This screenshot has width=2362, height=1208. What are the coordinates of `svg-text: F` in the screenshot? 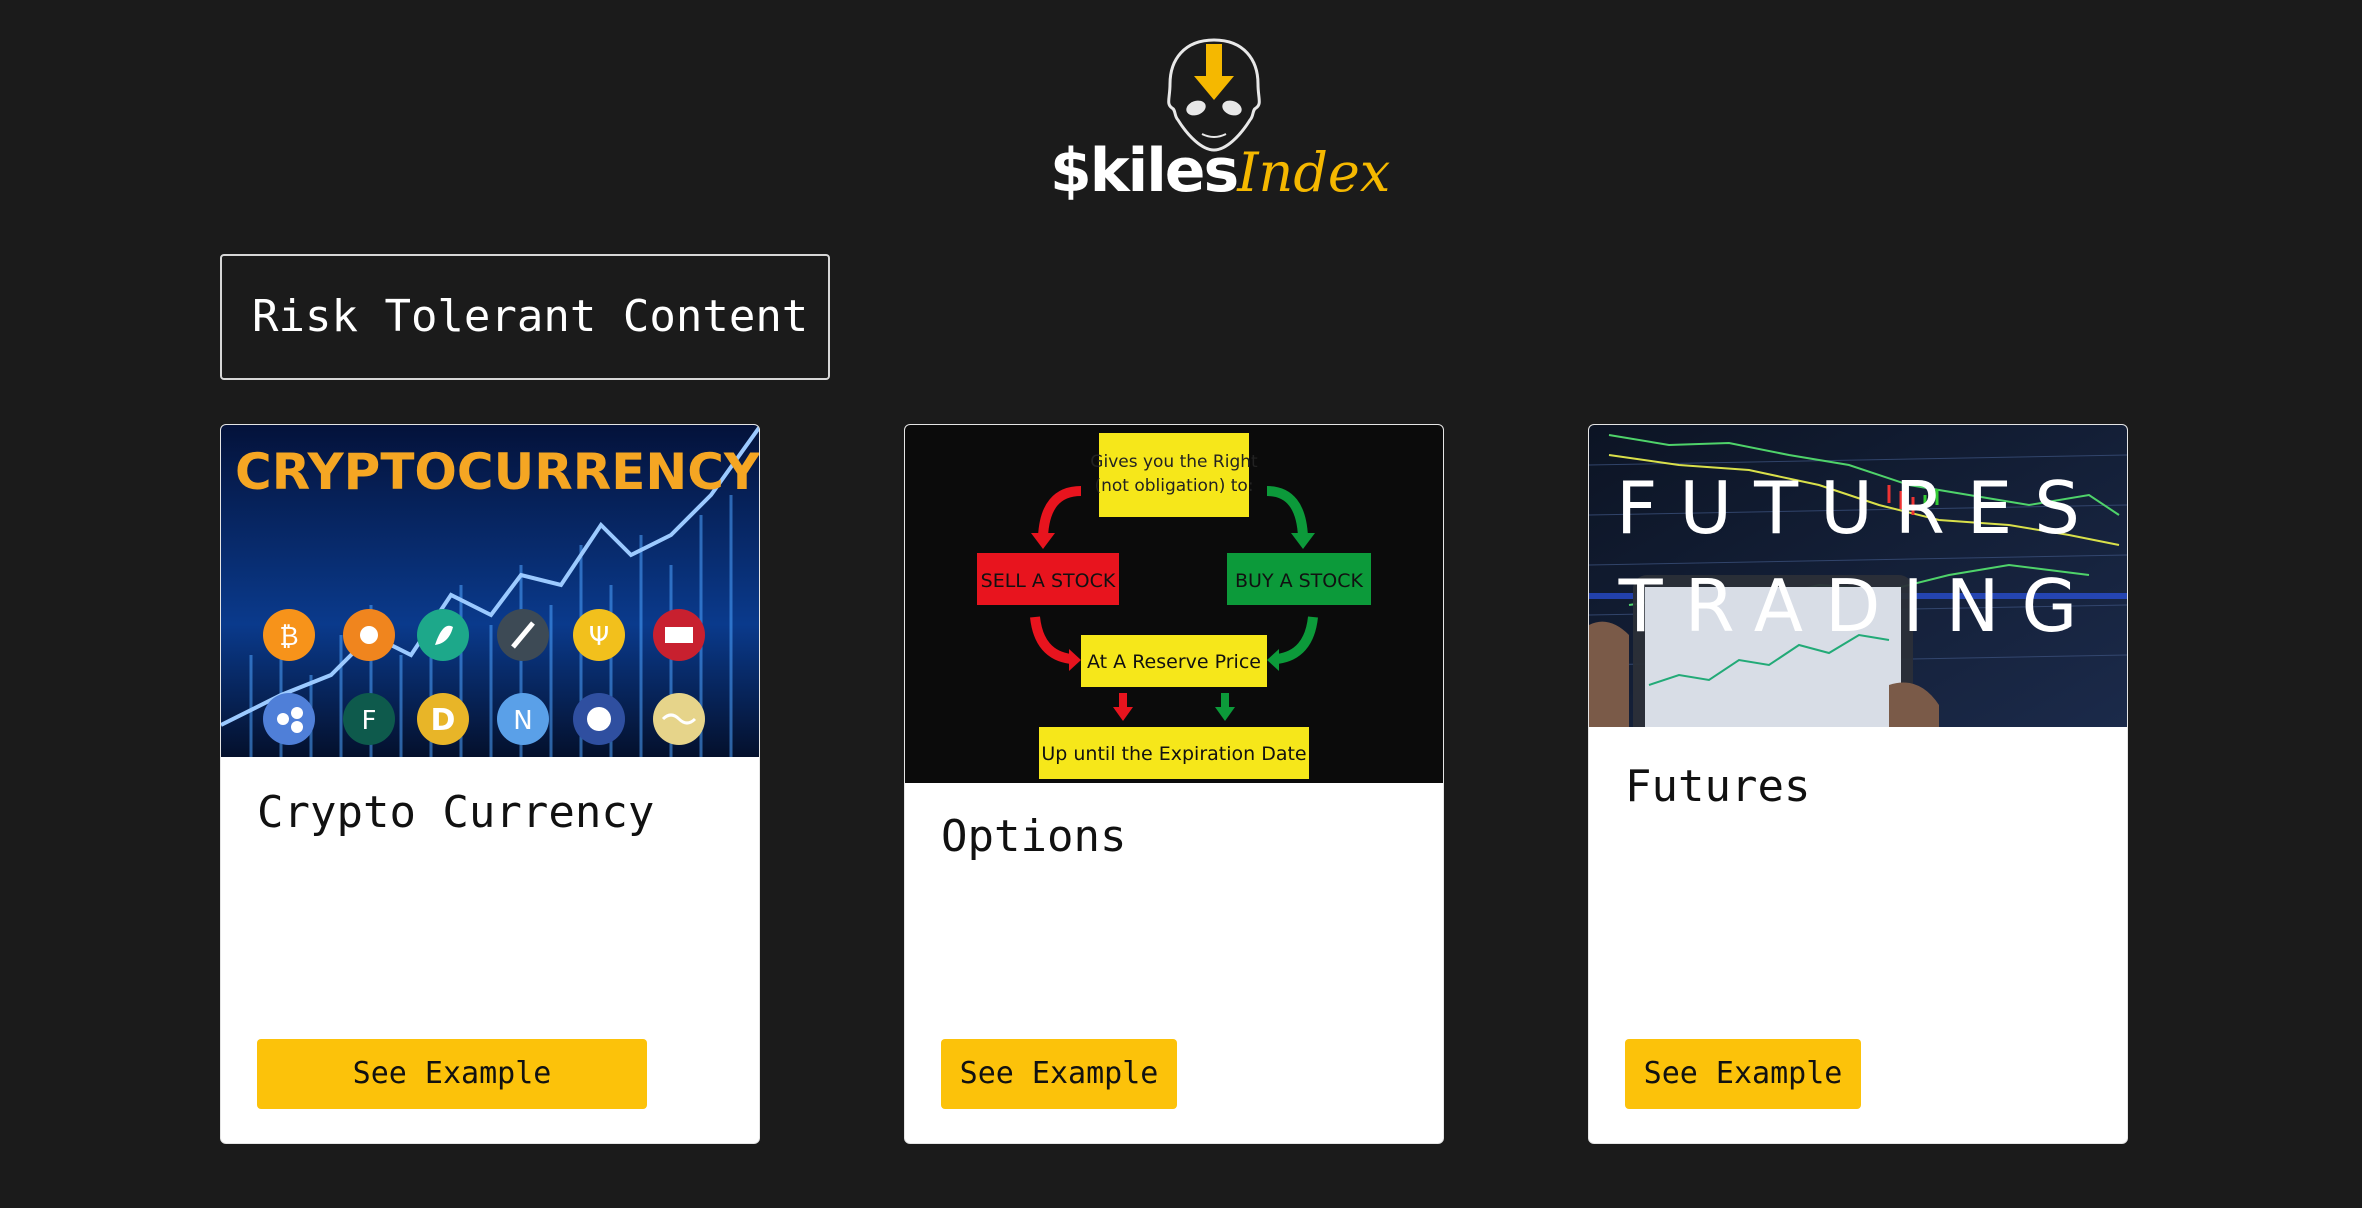 It's located at (369, 721).